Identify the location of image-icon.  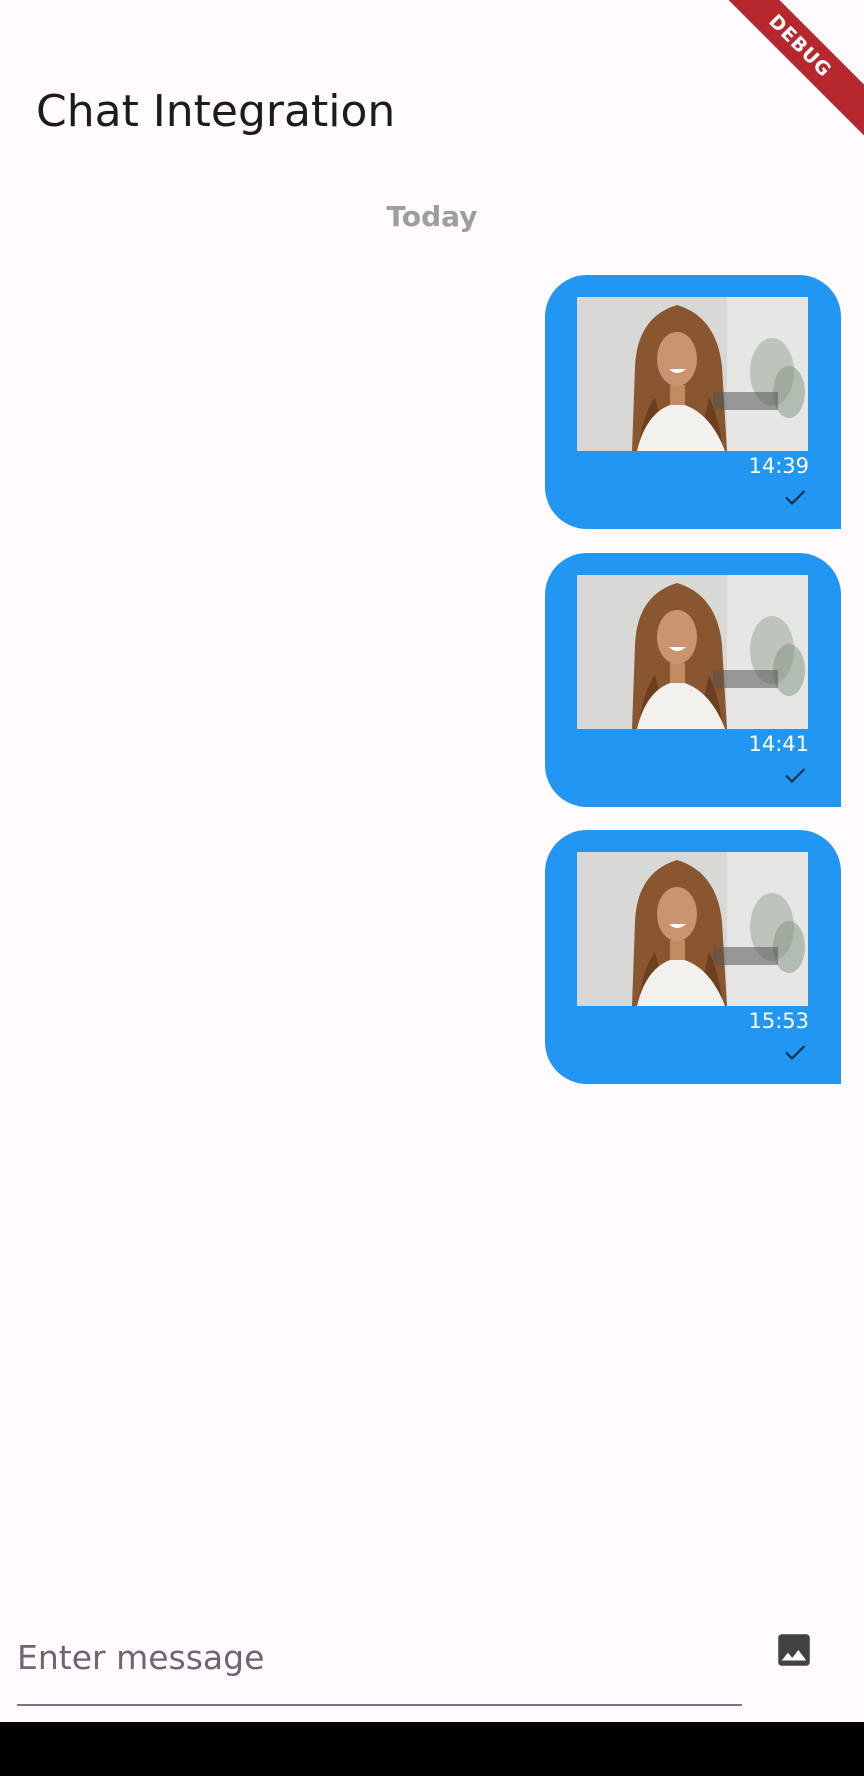
(794, 1652).